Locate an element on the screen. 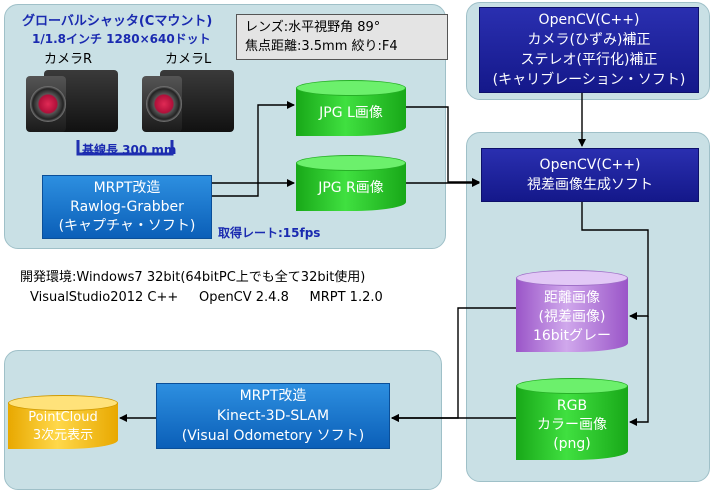  arrow-jpgl-disparity is located at coordinates (443, 146).